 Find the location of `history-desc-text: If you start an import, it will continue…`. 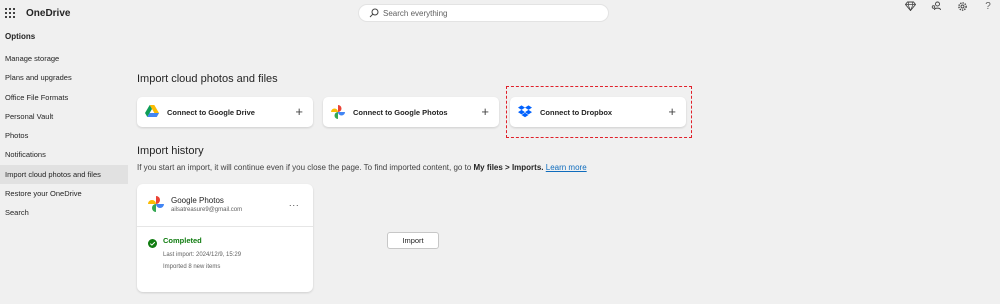

history-desc-text: If you start an import, it will continue… is located at coordinates (305, 167).